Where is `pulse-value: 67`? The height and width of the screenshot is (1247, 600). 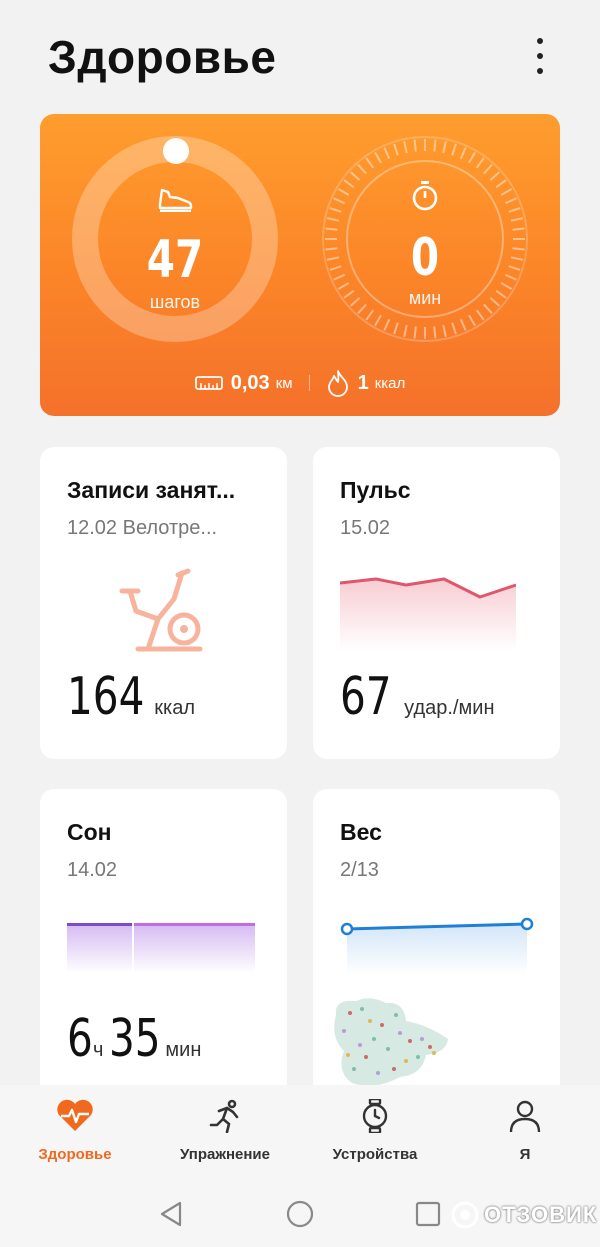
pulse-value: 67 is located at coordinates (366, 697).